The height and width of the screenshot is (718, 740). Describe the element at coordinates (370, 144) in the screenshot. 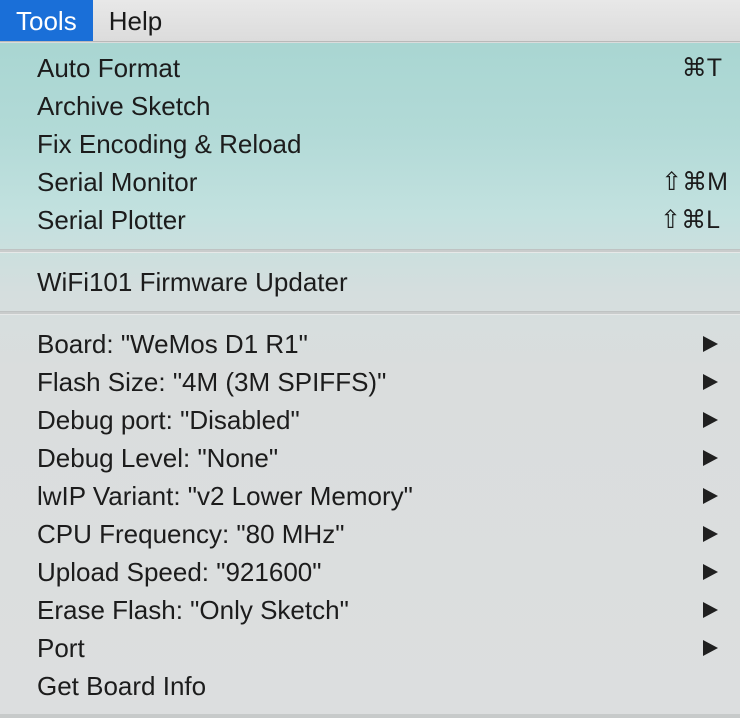

I see `menu-item-fix-encoding-reload: Fix Encoding & Reload` at that location.